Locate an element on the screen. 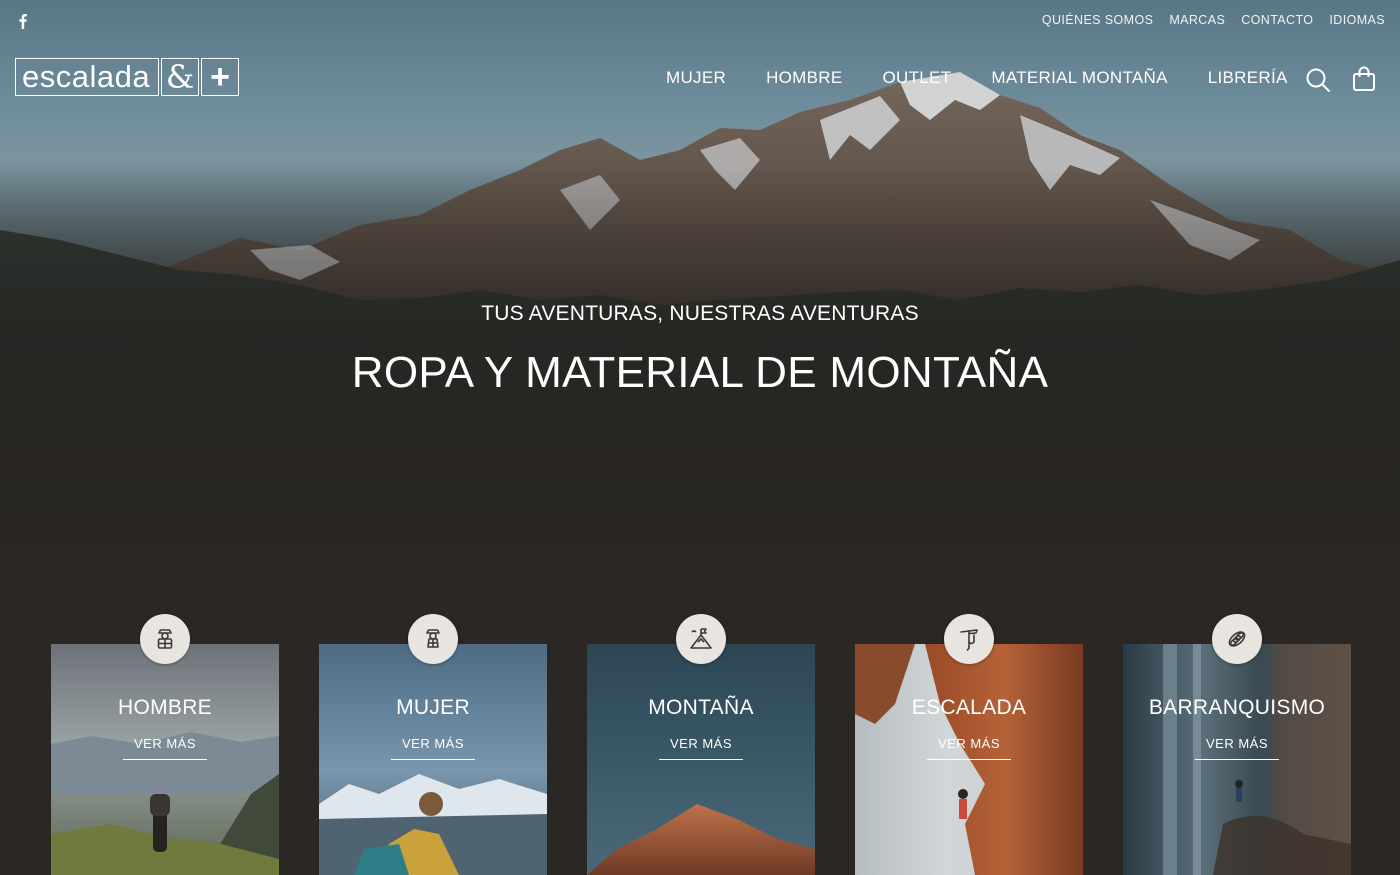  category-badge-escalada is located at coordinates (969, 639).